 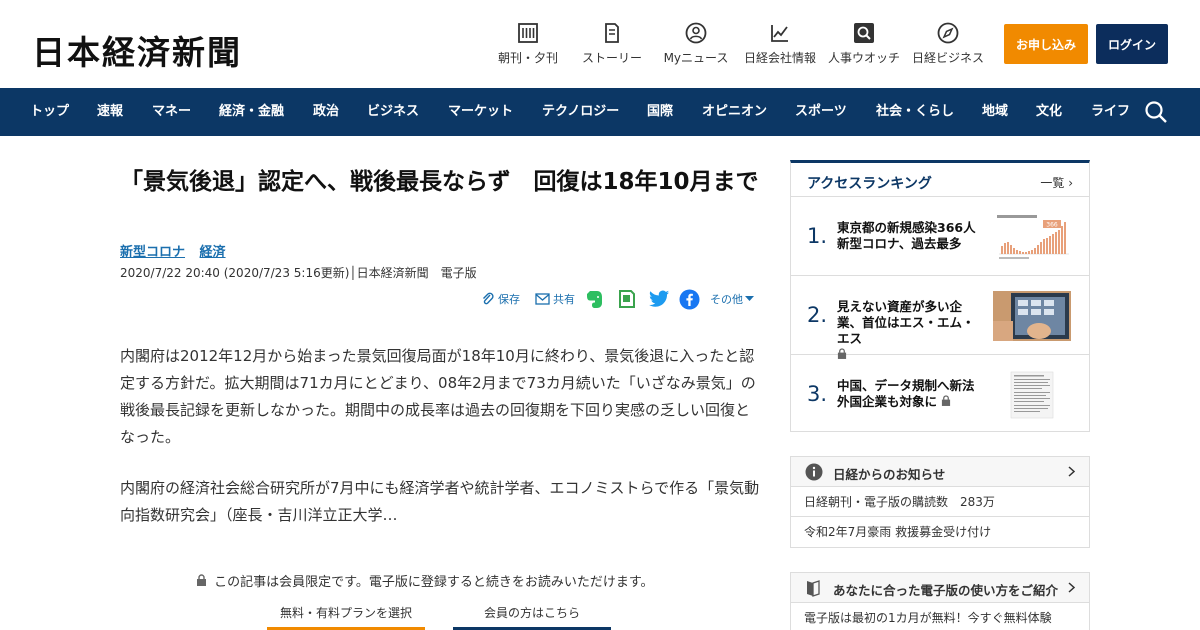 I want to click on nav-item-technology: テクノロジー, so click(x=580, y=112).